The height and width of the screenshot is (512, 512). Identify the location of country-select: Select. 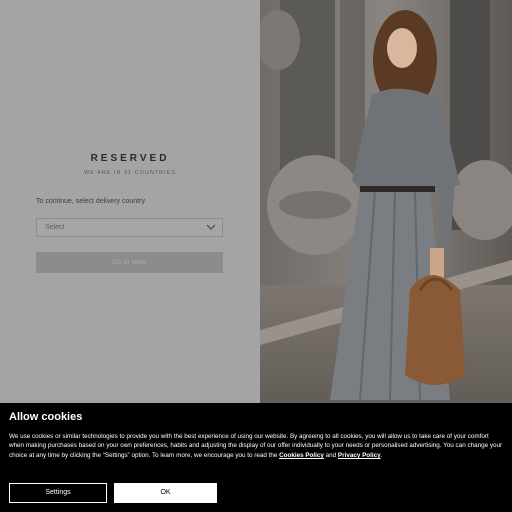
(129, 227).